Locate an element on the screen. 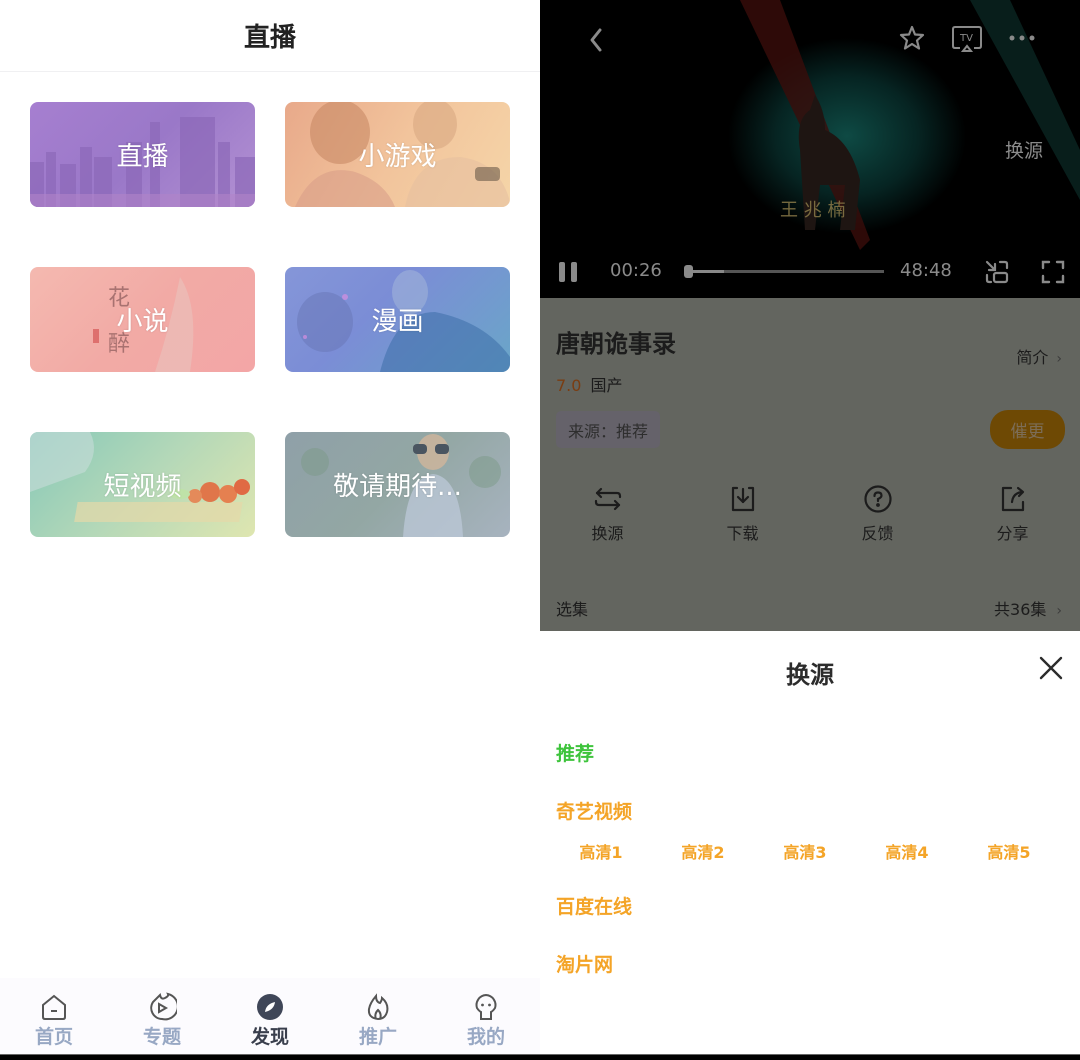 The image size is (1080, 1060). action-share: 分享 is located at coordinates (1012, 514).